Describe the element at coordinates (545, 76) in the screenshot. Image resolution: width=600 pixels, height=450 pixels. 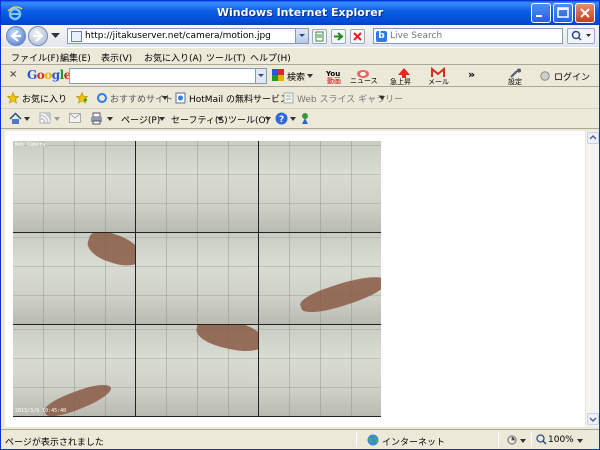
I see `login-icon` at that location.